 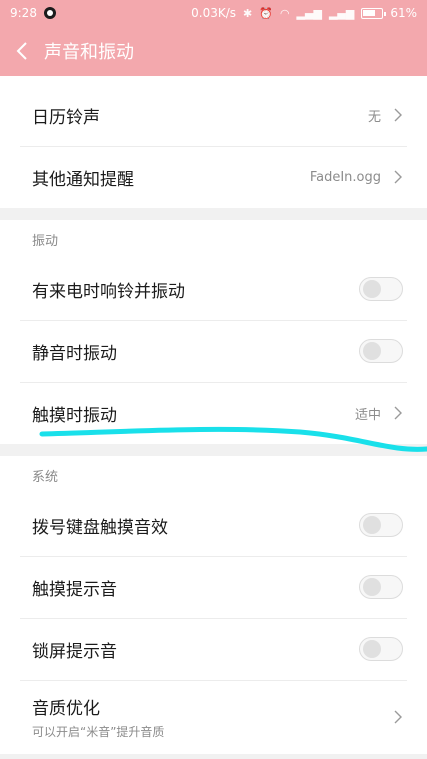 I want to click on qq-icon, so click(x=49, y=13).